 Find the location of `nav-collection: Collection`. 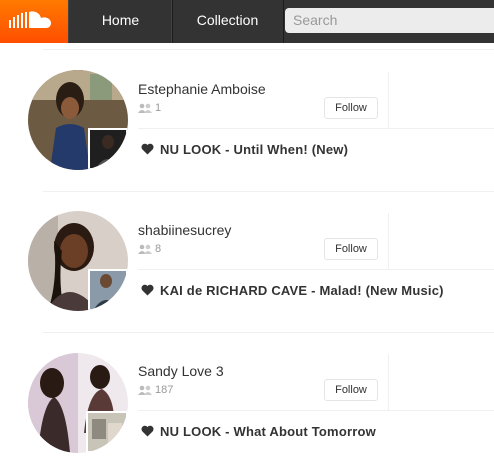

nav-collection: Collection is located at coordinates (227, 21).